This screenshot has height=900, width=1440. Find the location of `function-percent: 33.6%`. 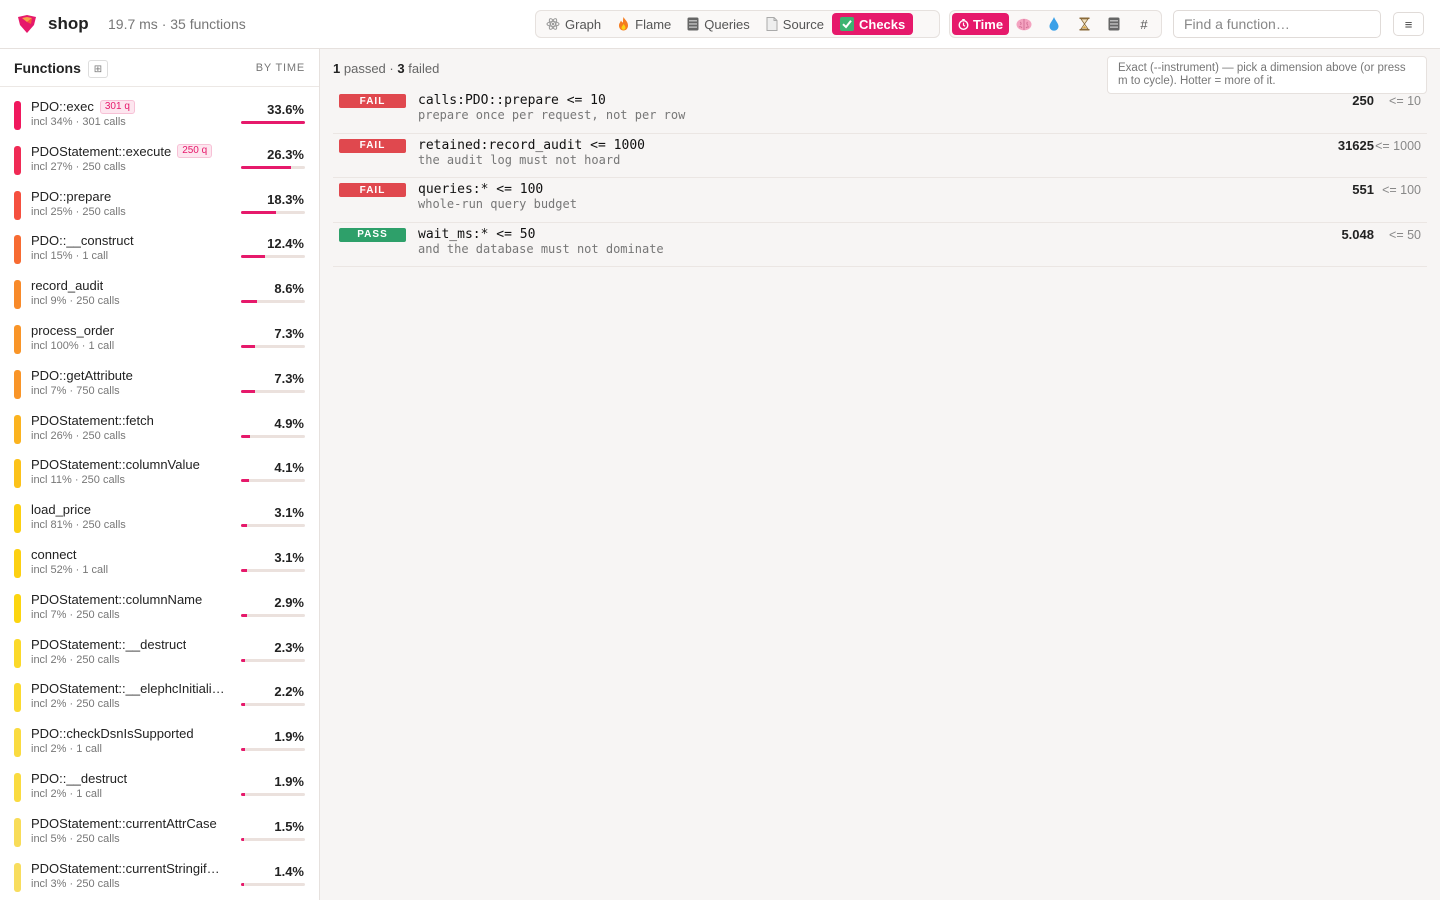

function-percent: 33.6% is located at coordinates (285, 109).